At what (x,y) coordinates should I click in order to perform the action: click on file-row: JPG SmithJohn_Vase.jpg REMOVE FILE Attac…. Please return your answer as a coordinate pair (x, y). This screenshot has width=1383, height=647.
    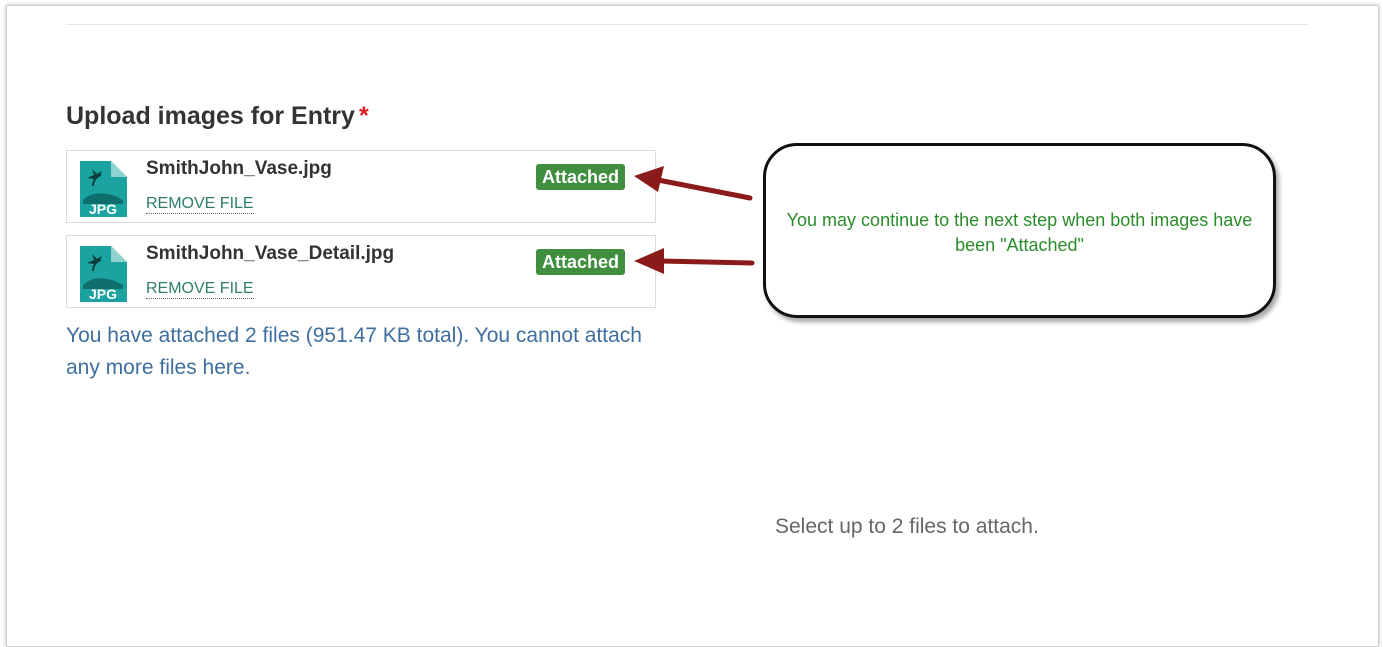
    Looking at the image, I should click on (361, 186).